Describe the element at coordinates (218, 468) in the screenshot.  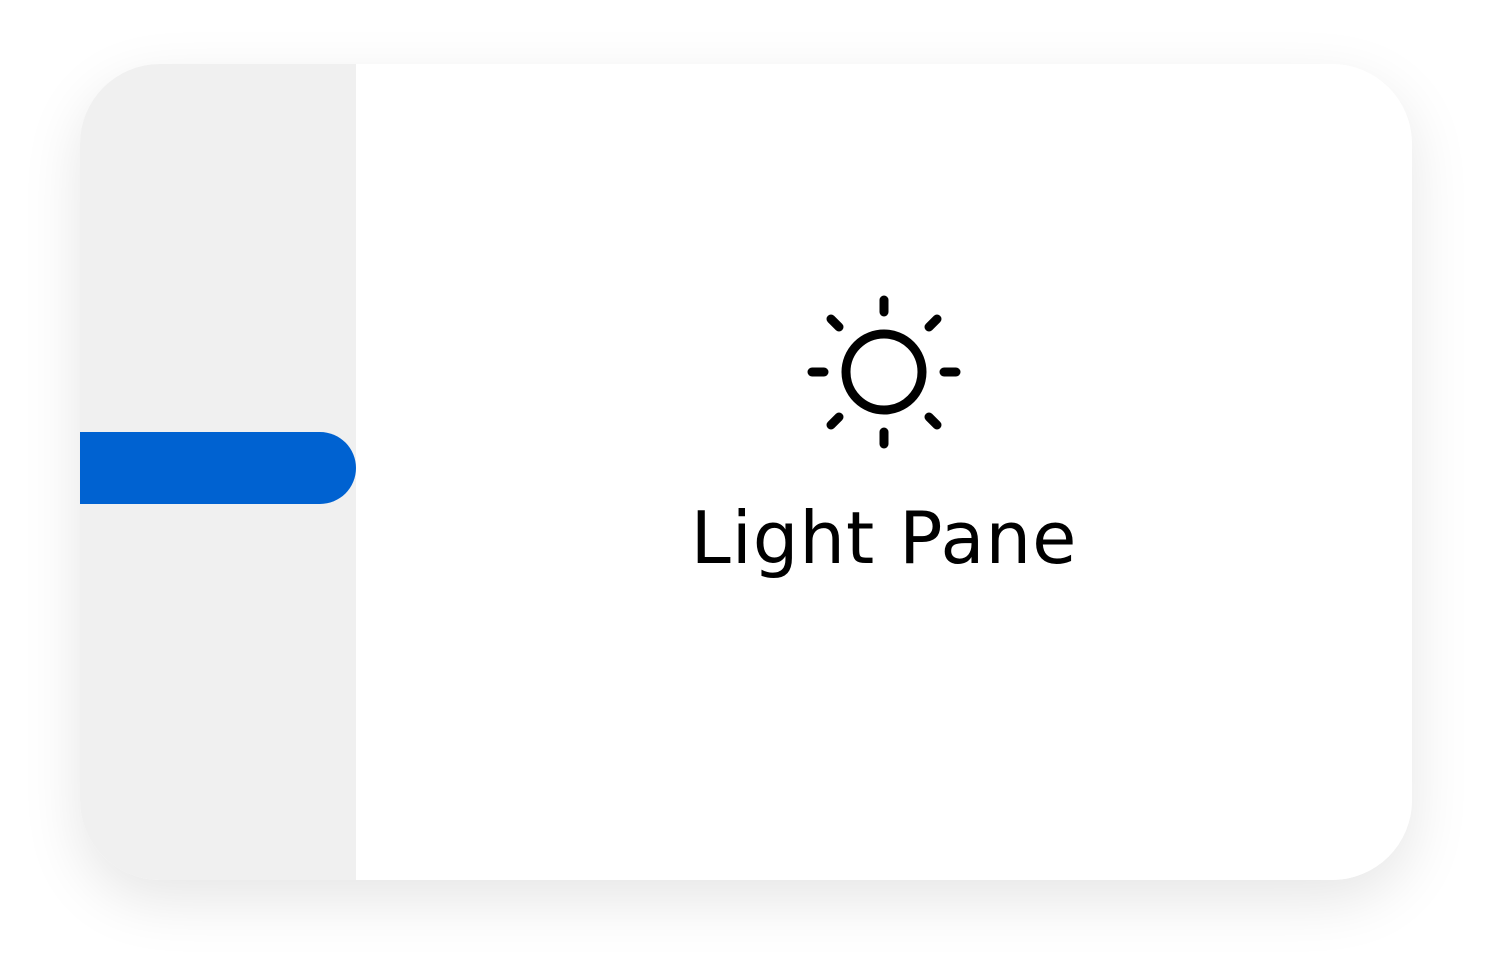
I see `pane-toggle-handle` at that location.